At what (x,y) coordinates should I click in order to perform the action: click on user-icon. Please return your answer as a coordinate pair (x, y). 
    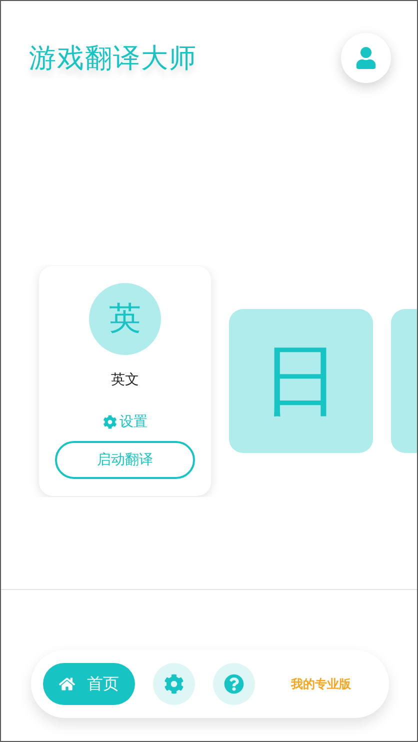
    Looking at the image, I should click on (366, 58).